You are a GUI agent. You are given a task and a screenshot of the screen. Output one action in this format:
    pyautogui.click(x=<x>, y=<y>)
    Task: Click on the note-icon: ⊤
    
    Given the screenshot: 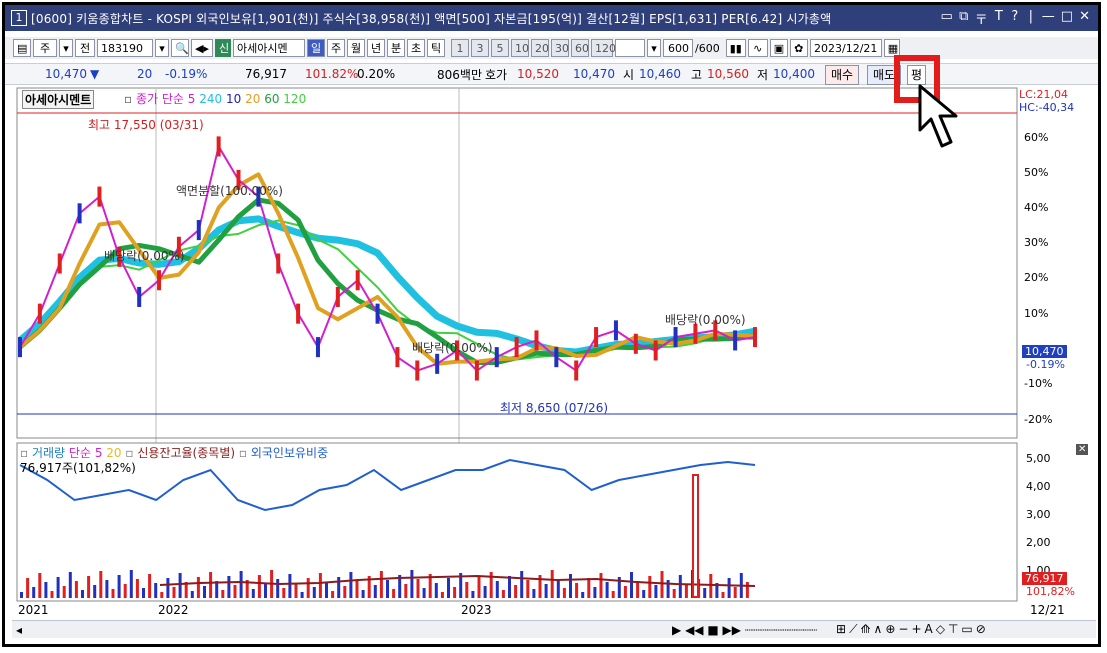 What is the action you would take?
    pyautogui.click(x=954, y=629)
    